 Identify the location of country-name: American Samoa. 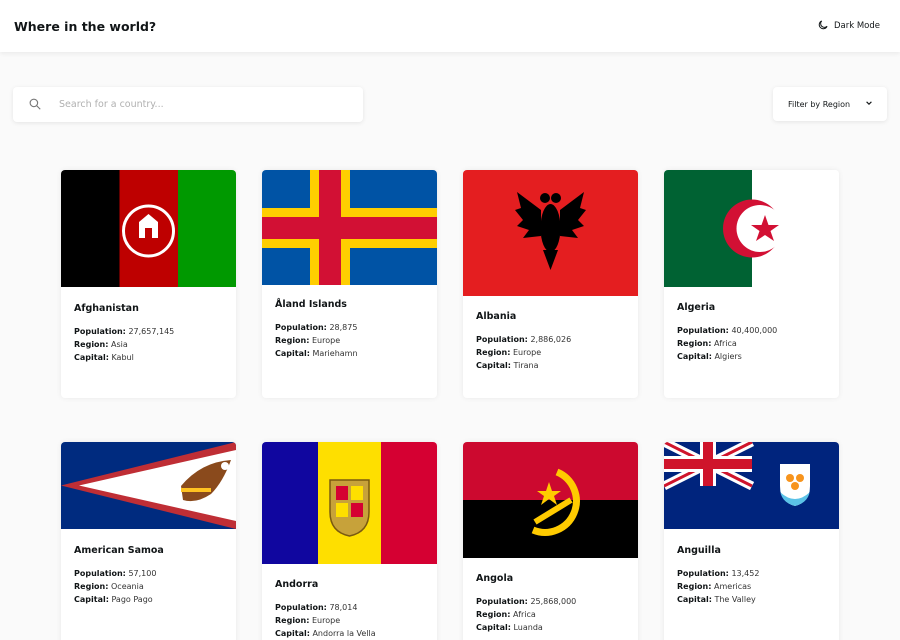
(119, 550).